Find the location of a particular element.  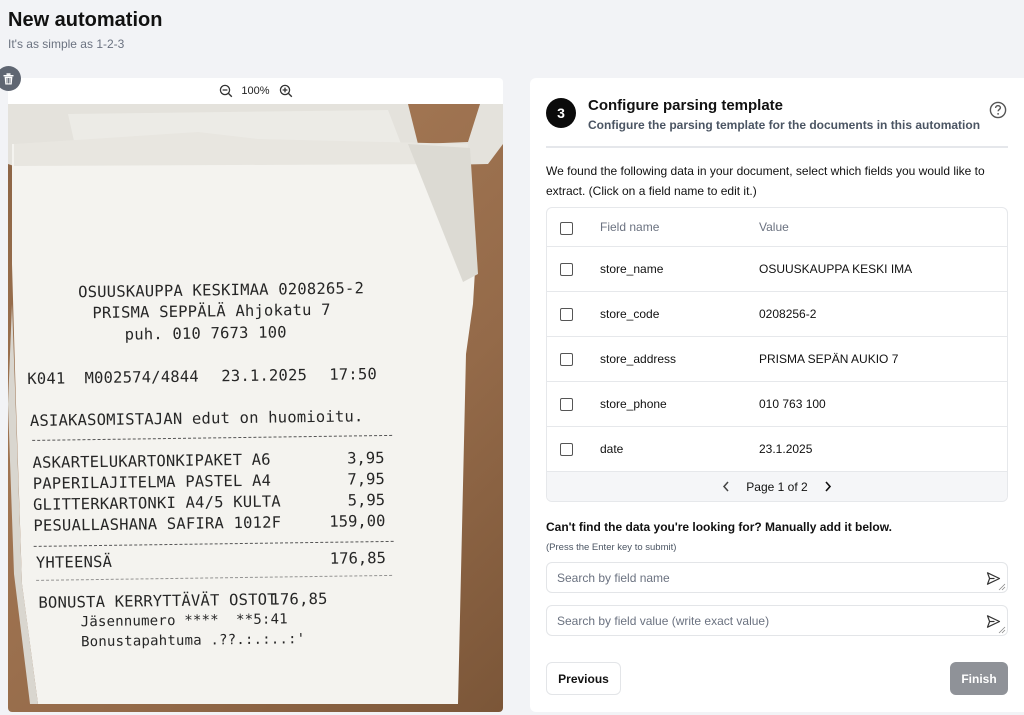

zoom-out-icon is located at coordinates (226, 91).